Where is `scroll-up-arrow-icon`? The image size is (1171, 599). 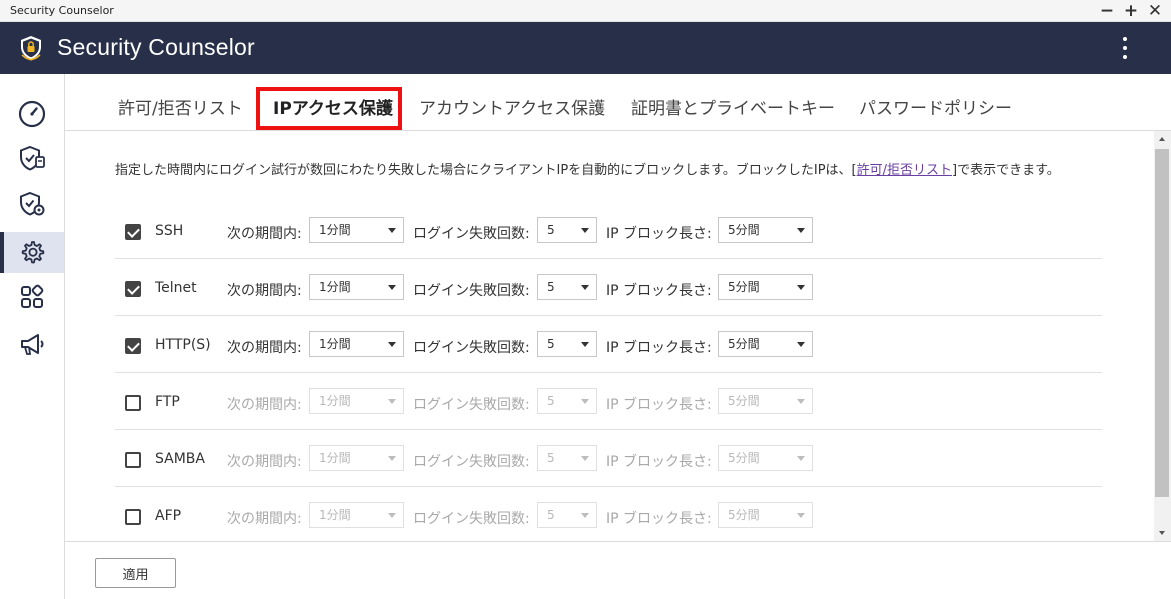 scroll-up-arrow-icon is located at coordinates (1162, 139).